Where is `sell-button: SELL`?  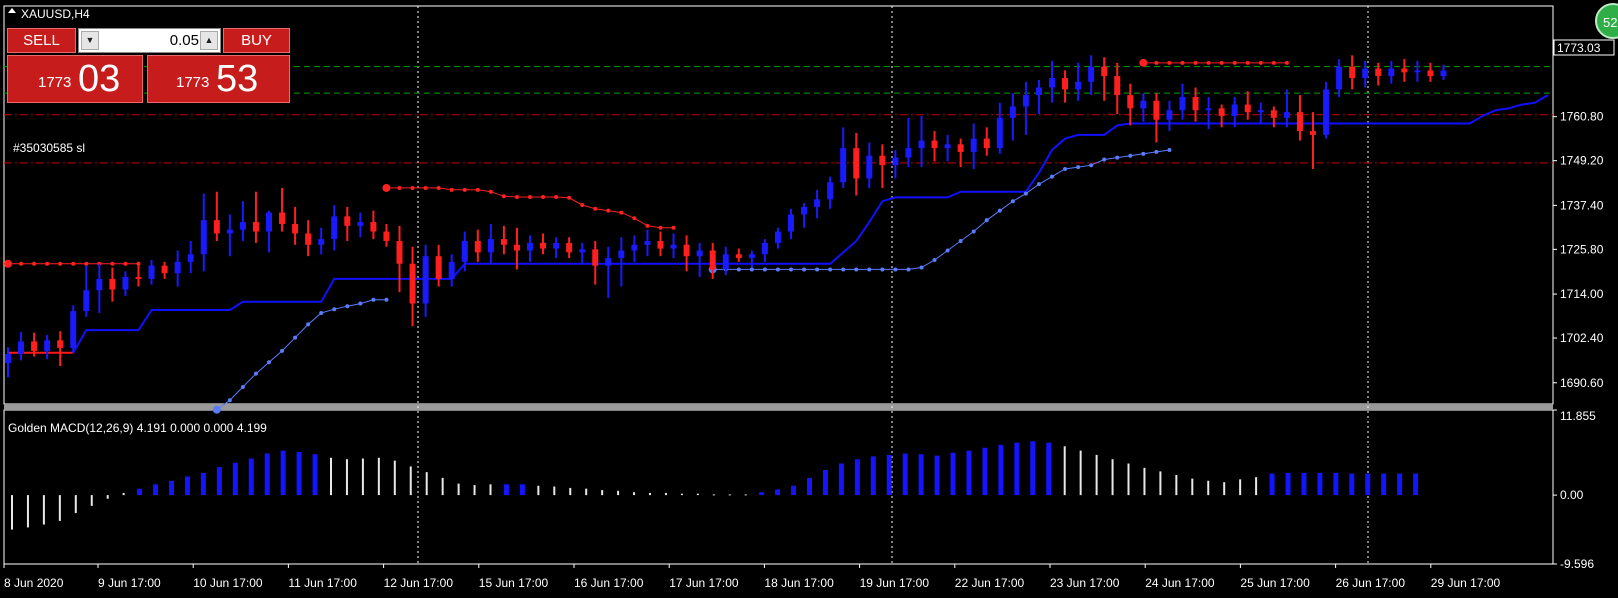 sell-button: SELL is located at coordinates (41, 40).